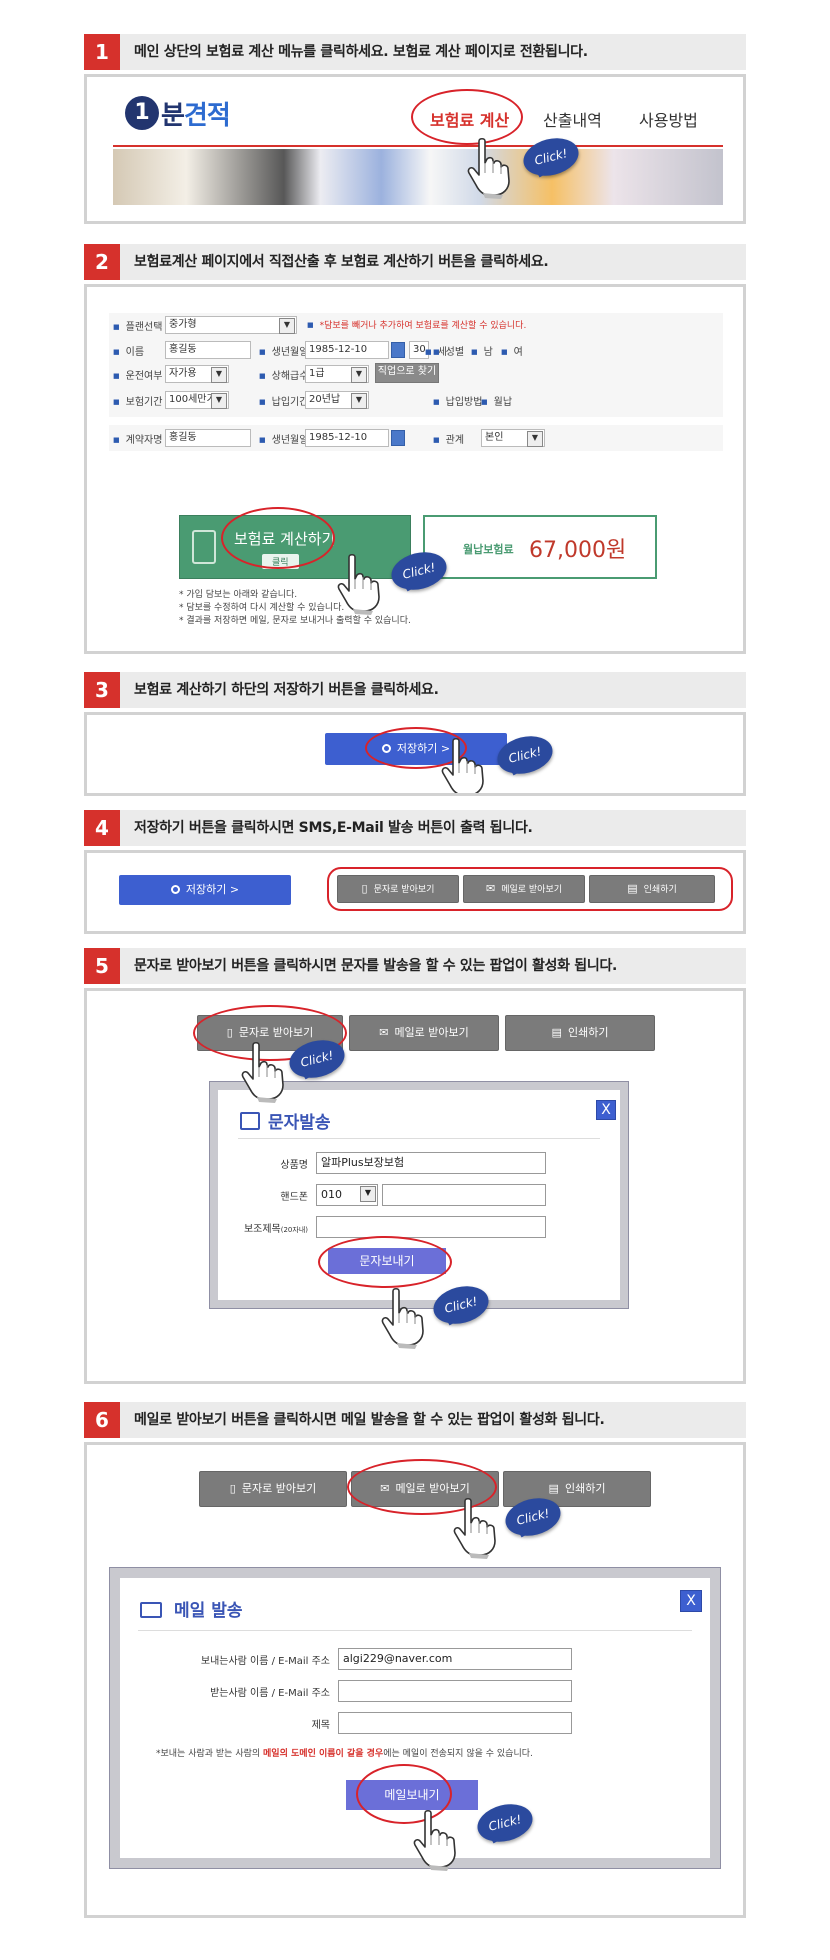  Describe the element at coordinates (431, 1163) in the screenshot. I see `product-input: 알파Plus보장보험` at that location.